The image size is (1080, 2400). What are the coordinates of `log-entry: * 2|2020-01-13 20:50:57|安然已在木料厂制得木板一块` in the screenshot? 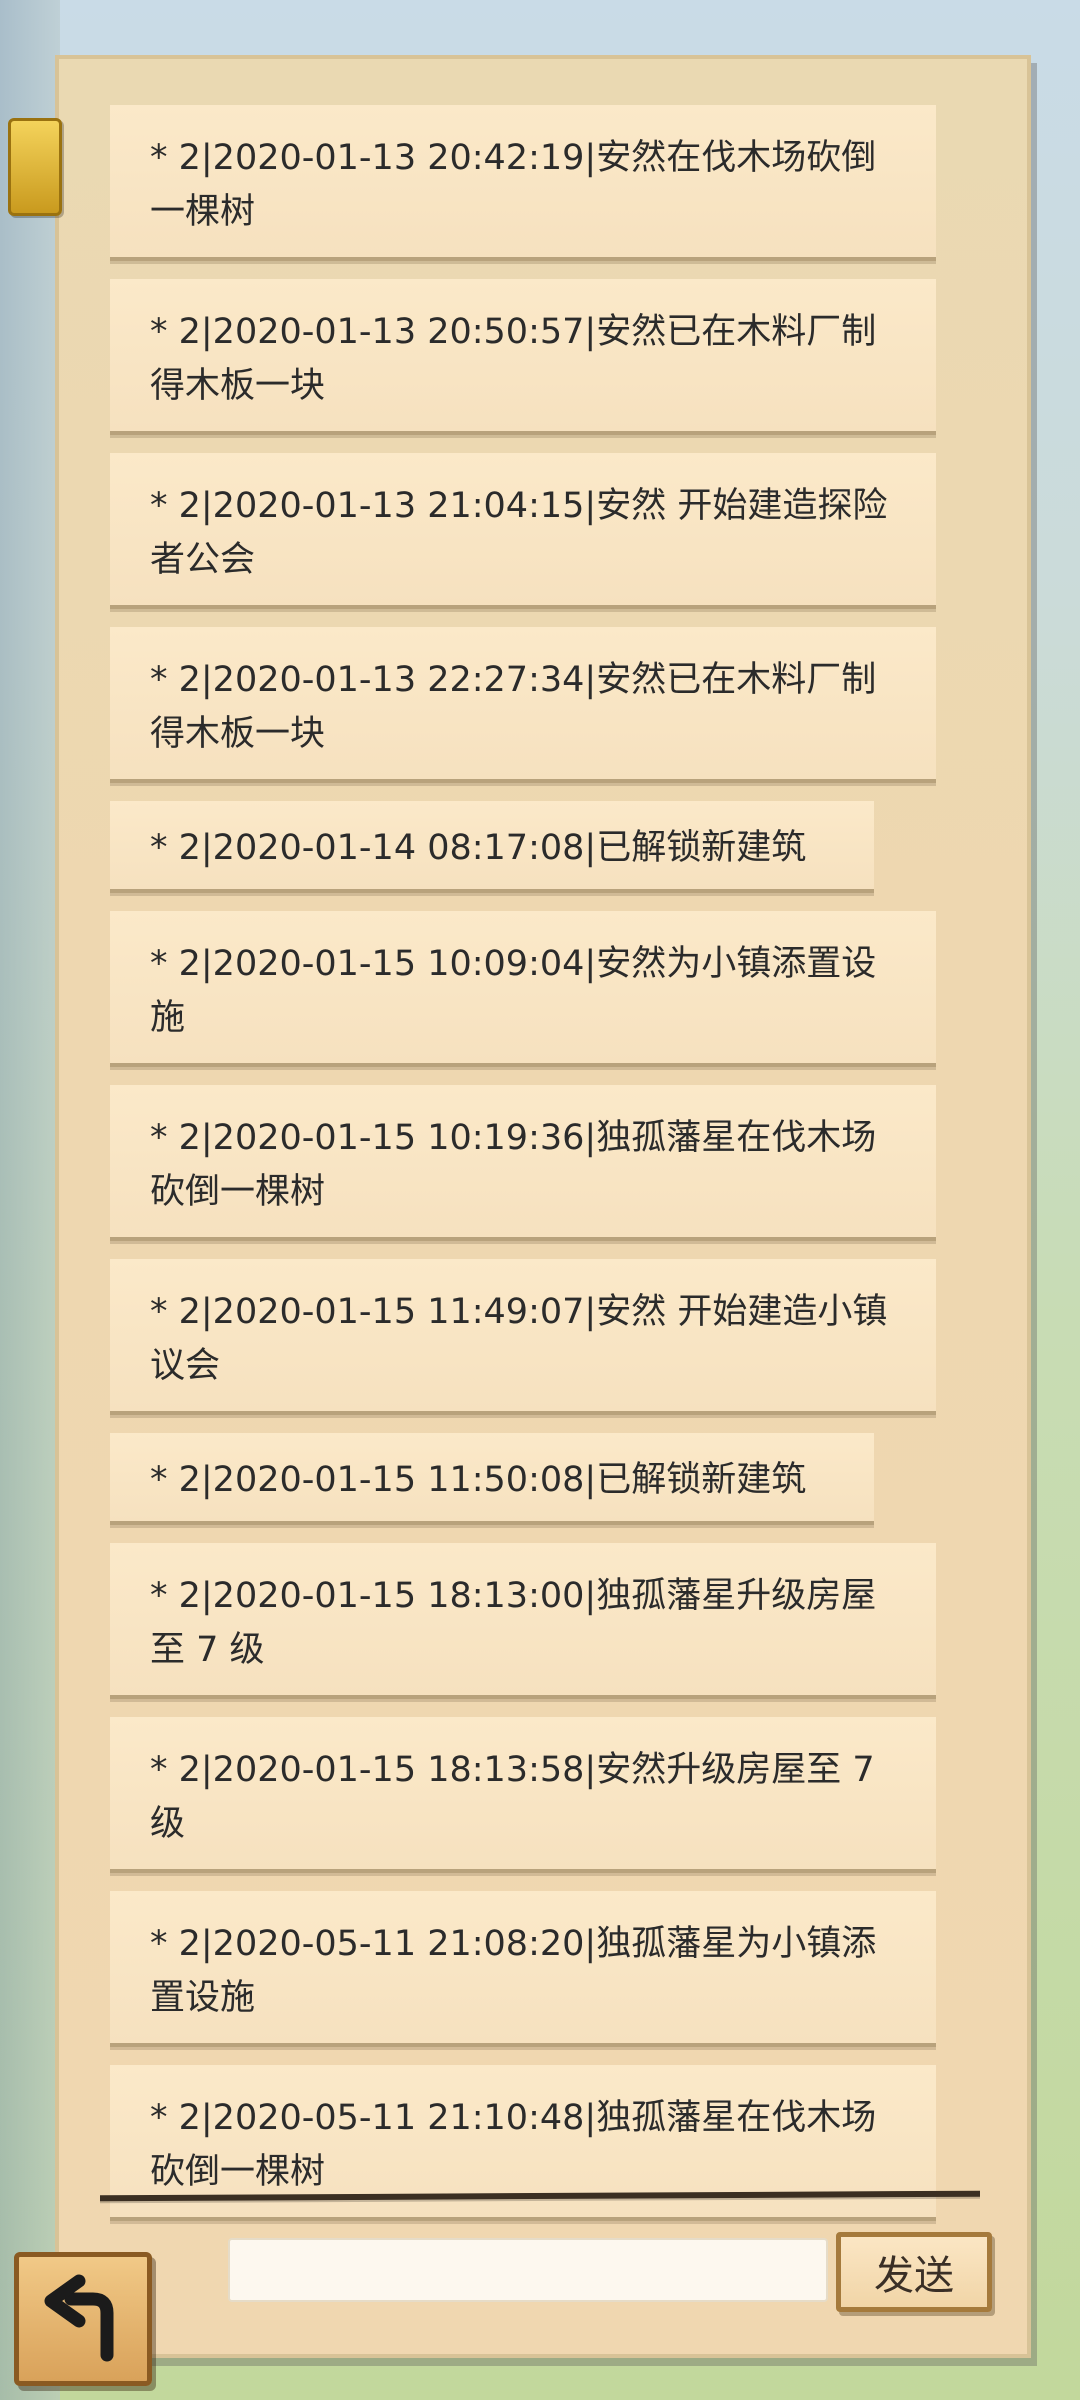 It's located at (523, 357).